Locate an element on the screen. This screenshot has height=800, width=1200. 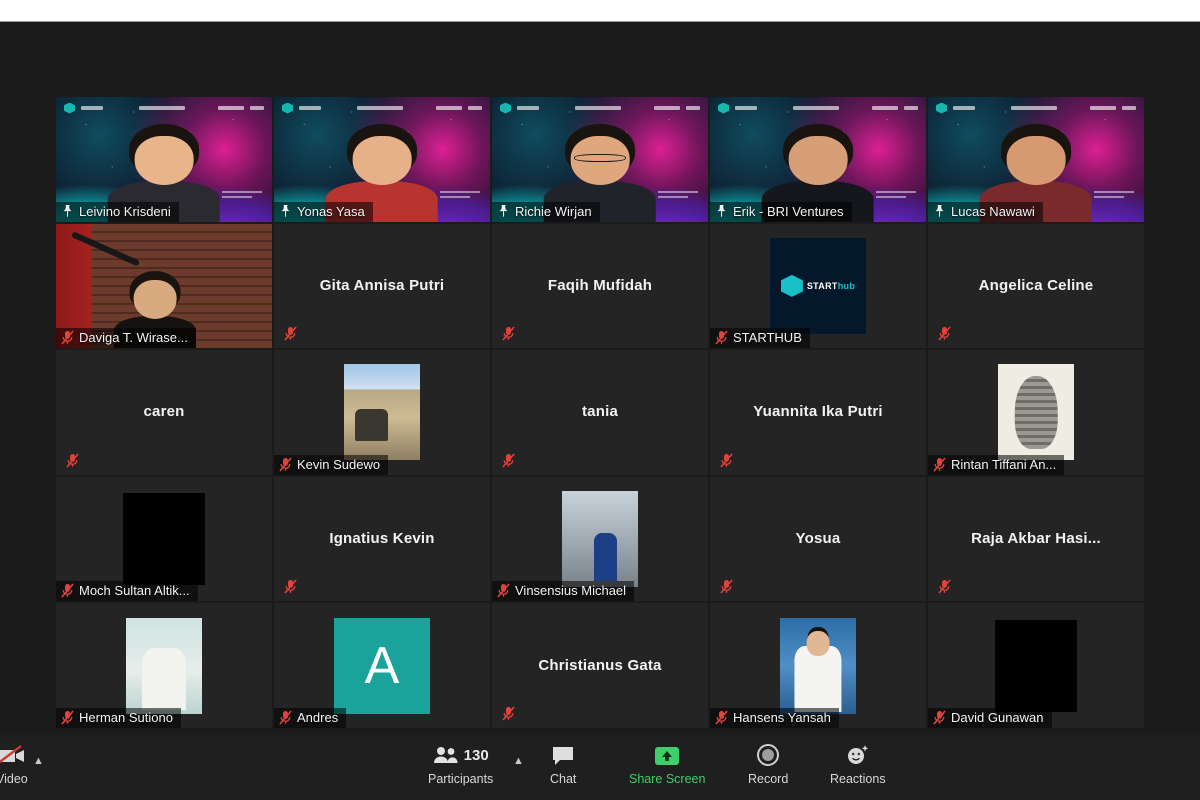
glasses is located at coordinates (600, 158).